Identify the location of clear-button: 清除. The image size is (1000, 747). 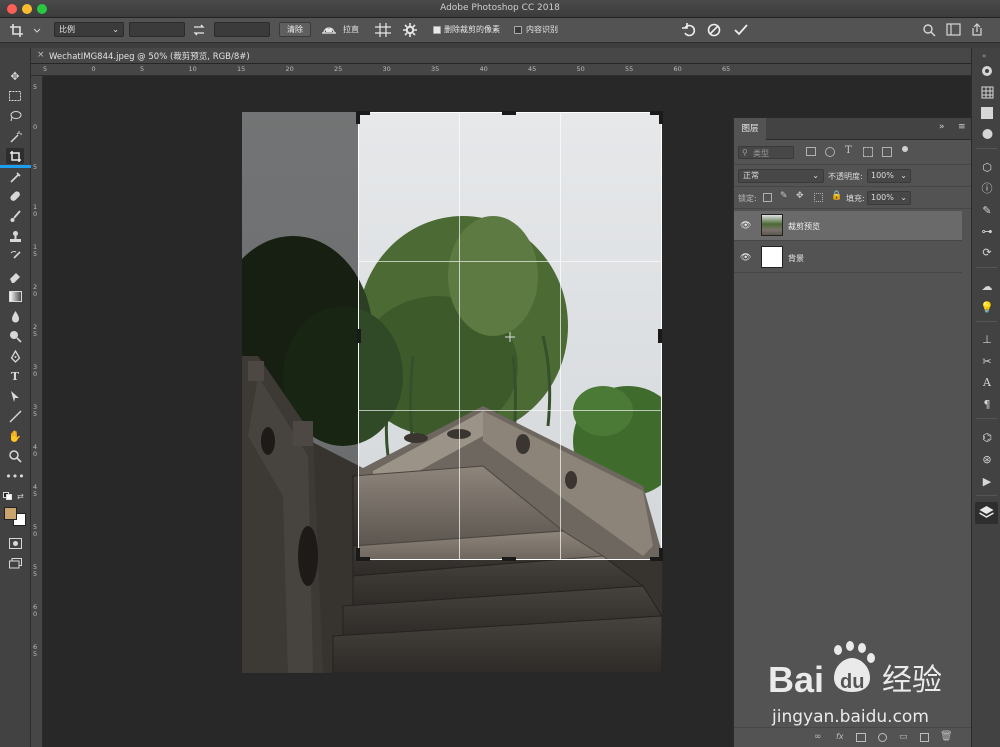
(295, 29).